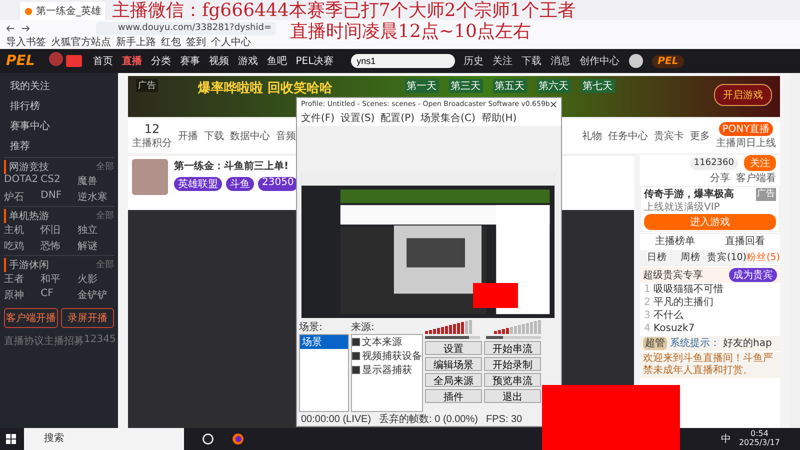  What do you see at coordinates (22, 295) in the screenshot?
I see `category-link: 原神` at bounding box center [22, 295].